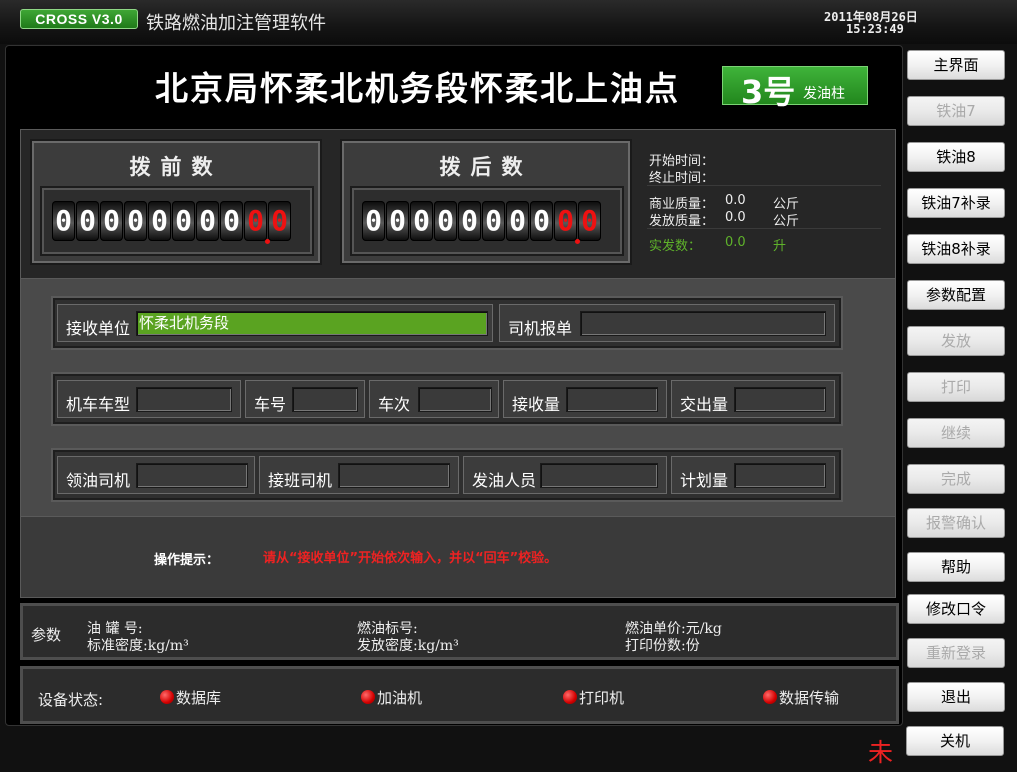 The width and height of the screenshot is (1017, 772). Describe the element at coordinates (71, 700) in the screenshot. I see `device-status-label: 设备状态:` at that location.